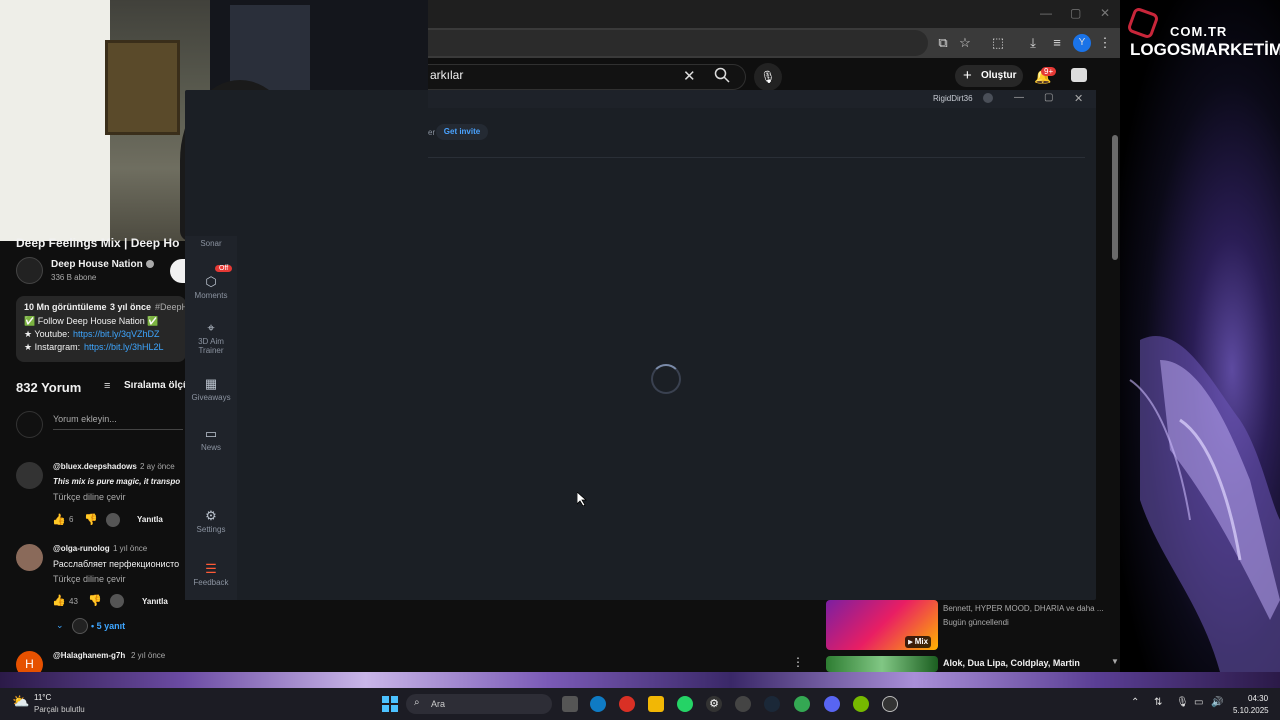 Image resolution: width=1280 pixels, height=720 pixels. I want to click on subscriber-count: 336 B abone, so click(74, 277).